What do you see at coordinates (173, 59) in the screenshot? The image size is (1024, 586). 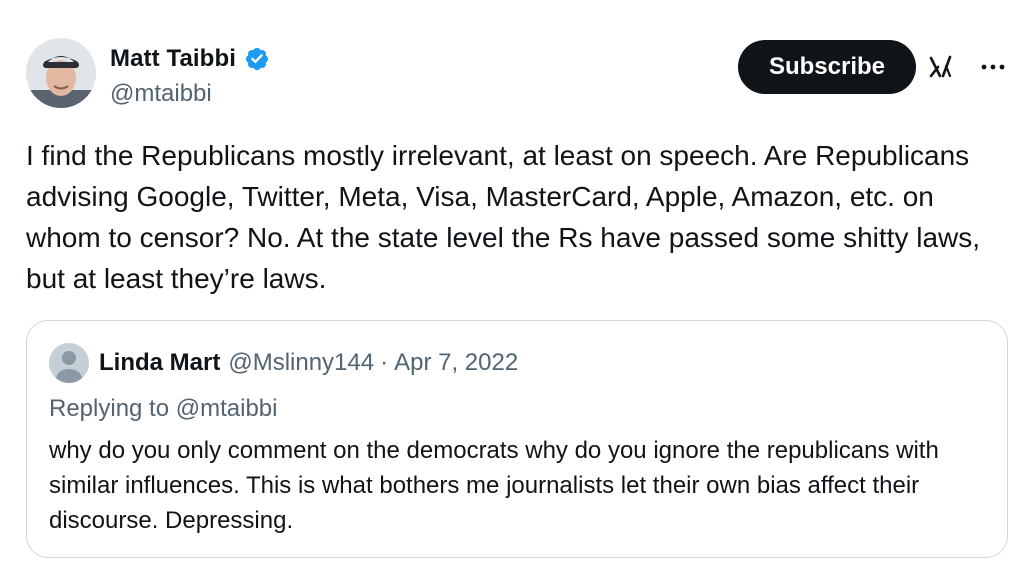 I see `author-display-name: Matt Taibbi` at bounding box center [173, 59].